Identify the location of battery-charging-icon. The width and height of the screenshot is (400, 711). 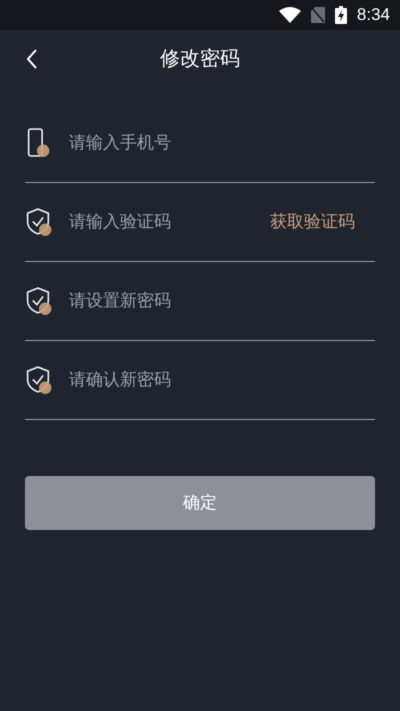
(340, 15).